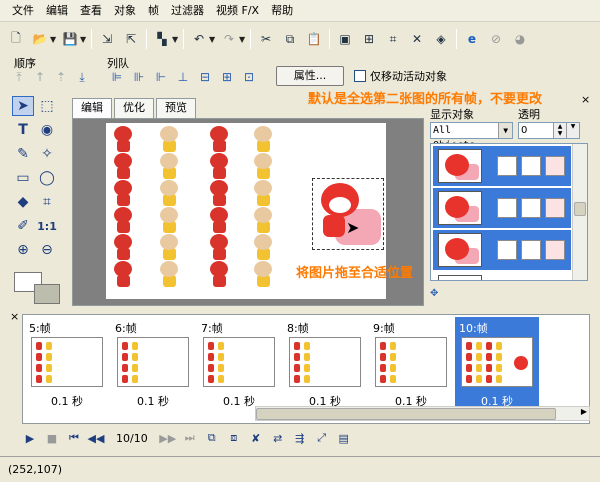  What do you see at coordinates (153, 363) in the screenshot?
I see `frame-item: 6:帧 0.1 秒` at bounding box center [153, 363].